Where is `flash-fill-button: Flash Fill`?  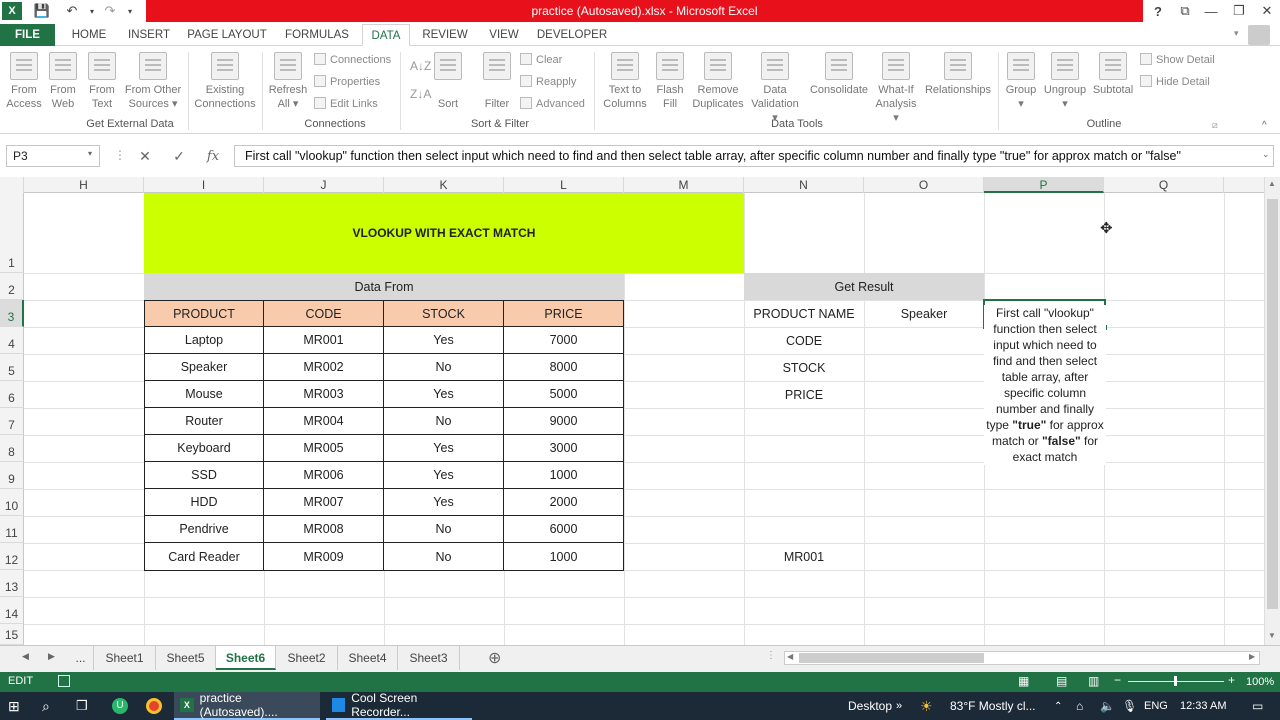
flash-fill-button: Flash Fill is located at coordinates (670, 80).